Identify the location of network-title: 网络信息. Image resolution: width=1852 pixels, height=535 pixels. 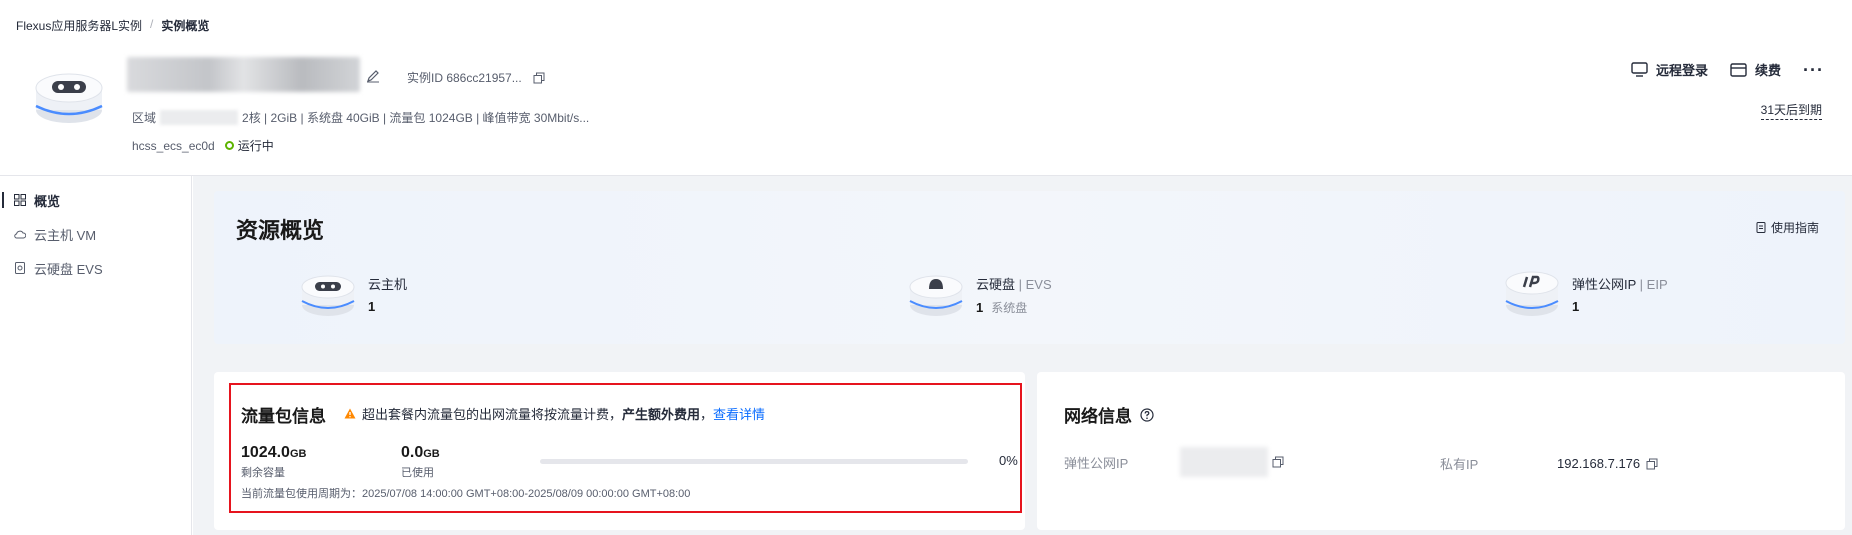
(1109, 414).